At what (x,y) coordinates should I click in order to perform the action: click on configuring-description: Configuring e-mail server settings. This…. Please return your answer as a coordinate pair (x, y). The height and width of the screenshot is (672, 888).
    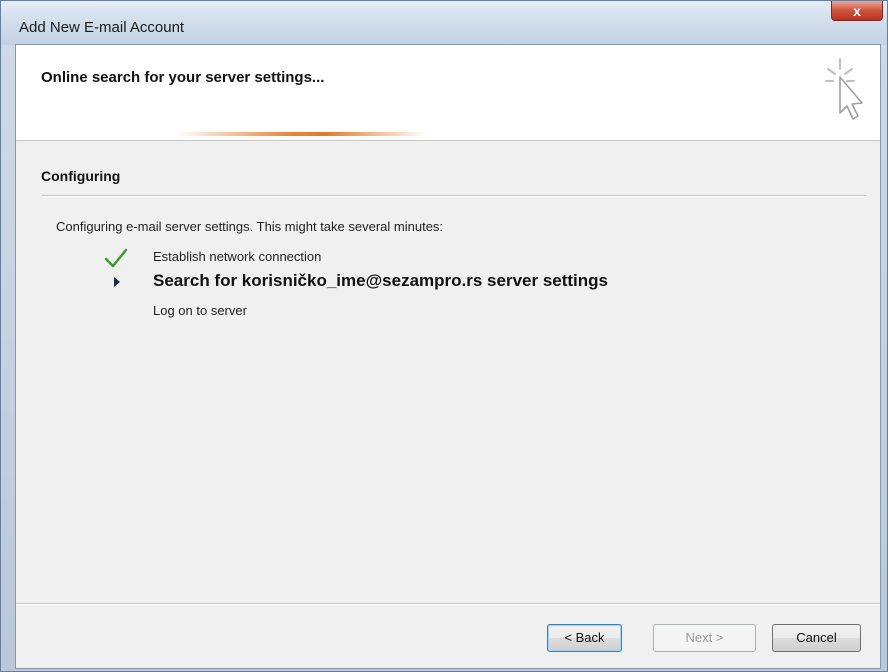
    Looking at the image, I should click on (250, 226).